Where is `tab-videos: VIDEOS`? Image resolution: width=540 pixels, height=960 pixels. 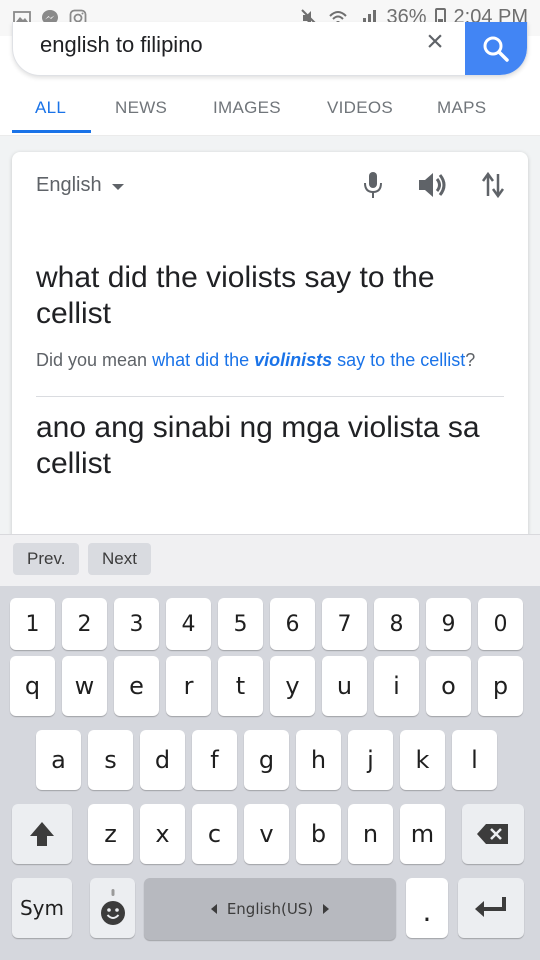
tab-videos: VIDEOS is located at coordinates (360, 108).